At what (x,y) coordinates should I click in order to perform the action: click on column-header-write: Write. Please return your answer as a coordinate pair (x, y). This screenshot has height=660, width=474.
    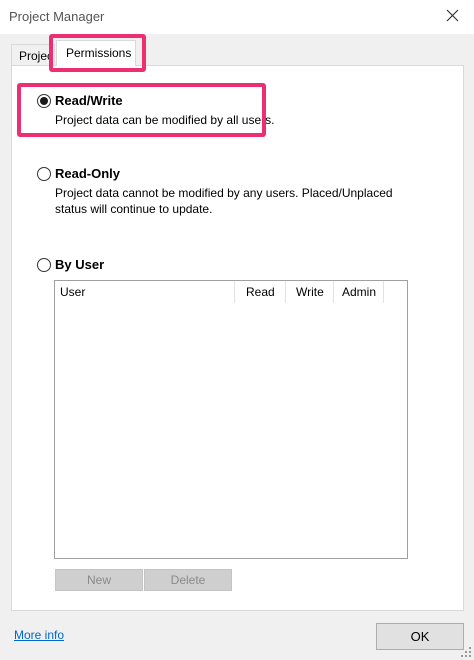
    Looking at the image, I should click on (309, 292).